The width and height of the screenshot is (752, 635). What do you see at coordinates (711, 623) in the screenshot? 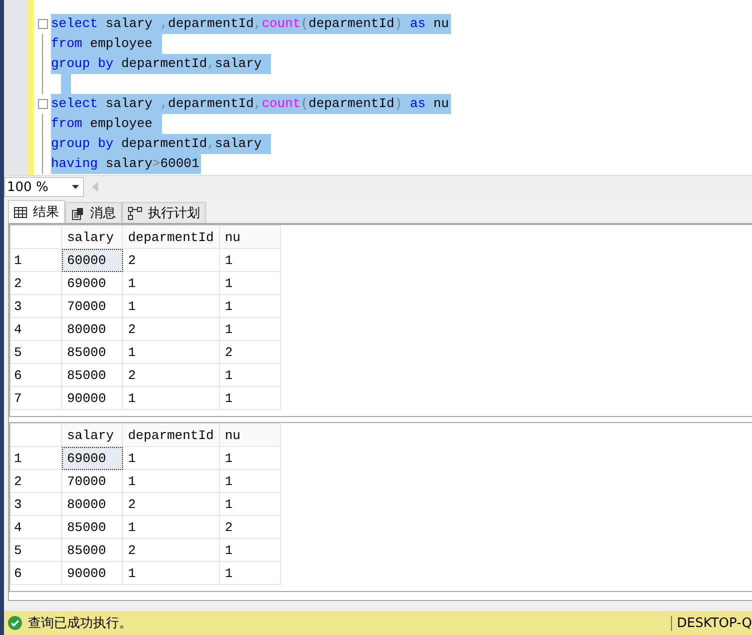
I see `server-name: DESKTOP-Q` at bounding box center [711, 623].